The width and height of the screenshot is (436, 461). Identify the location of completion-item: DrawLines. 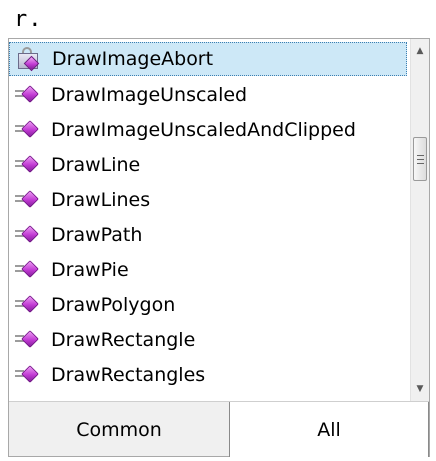
(208, 200).